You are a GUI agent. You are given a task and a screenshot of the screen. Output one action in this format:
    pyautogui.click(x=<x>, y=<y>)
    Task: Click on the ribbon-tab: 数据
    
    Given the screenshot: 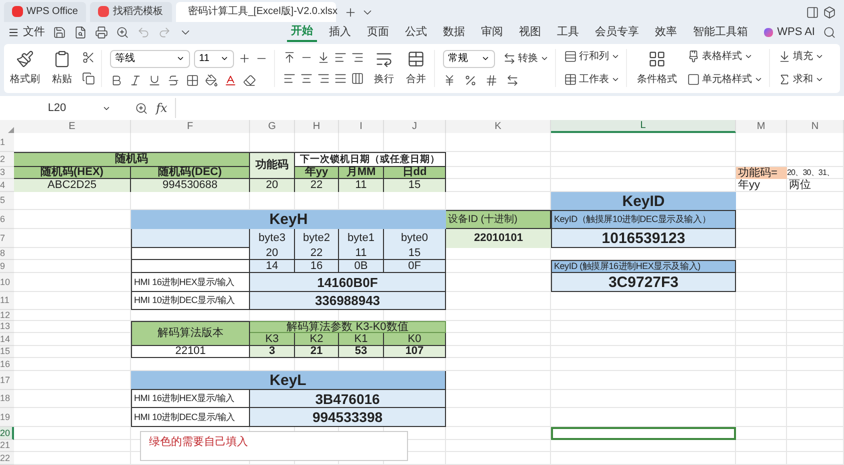 What is the action you would take?
    pyautogui.click(x=454, y=32)
    